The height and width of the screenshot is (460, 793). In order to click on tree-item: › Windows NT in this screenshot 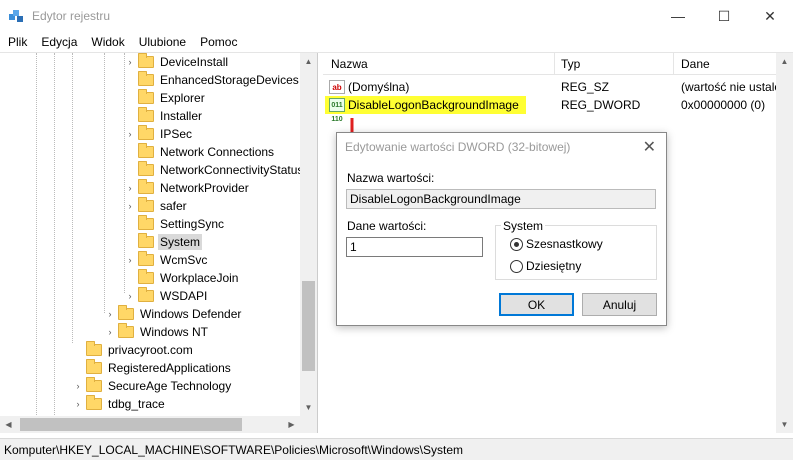, I will do `click(157, 332)`.